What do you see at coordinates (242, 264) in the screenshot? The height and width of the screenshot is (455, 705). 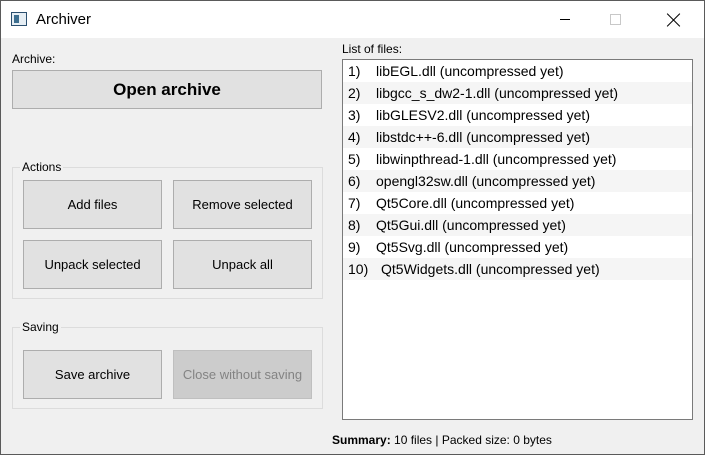 I see `unpack-all-button: Unpack all` at bounding box center [242, 264].